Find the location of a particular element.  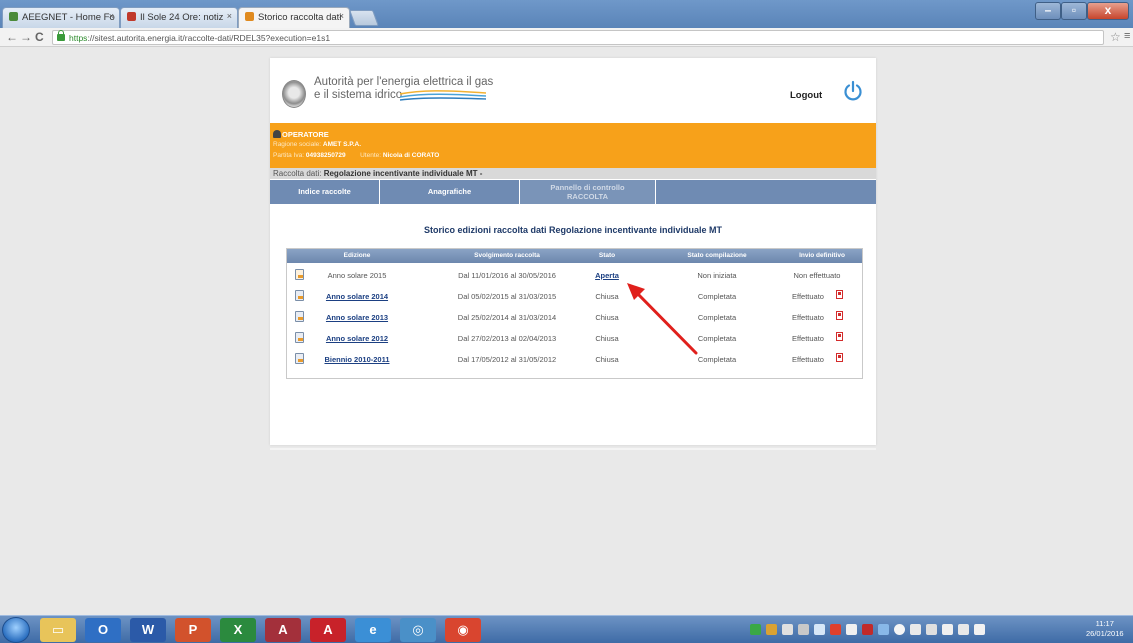

lock-icon is located at coordinates (61, 35).